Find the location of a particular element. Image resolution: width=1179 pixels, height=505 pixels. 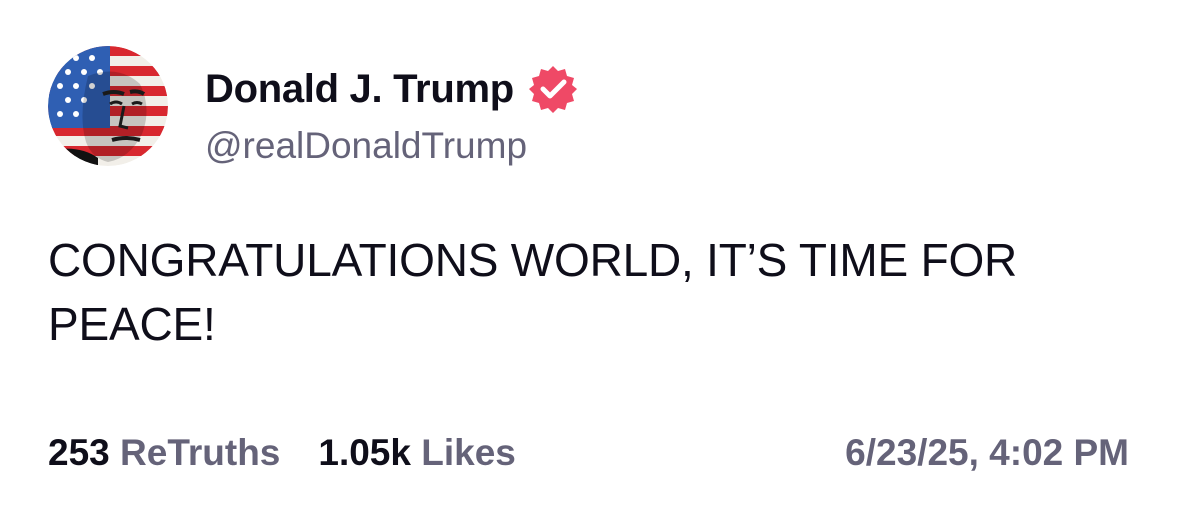

verified-badge-icon is located at coordinates (553, 89).